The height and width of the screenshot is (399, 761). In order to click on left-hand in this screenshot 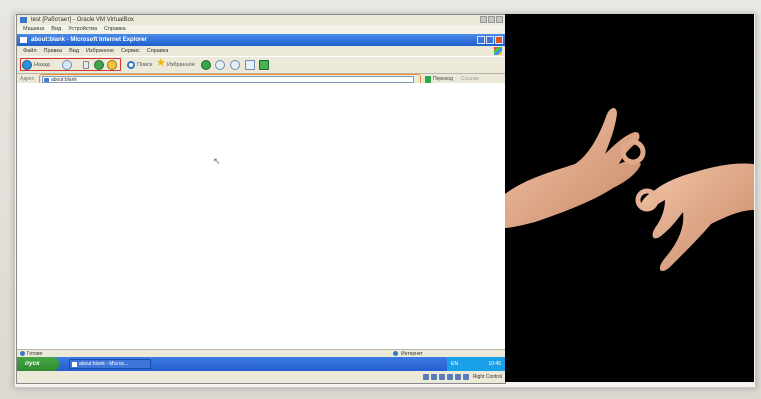, I will do `click(573, 168)`.